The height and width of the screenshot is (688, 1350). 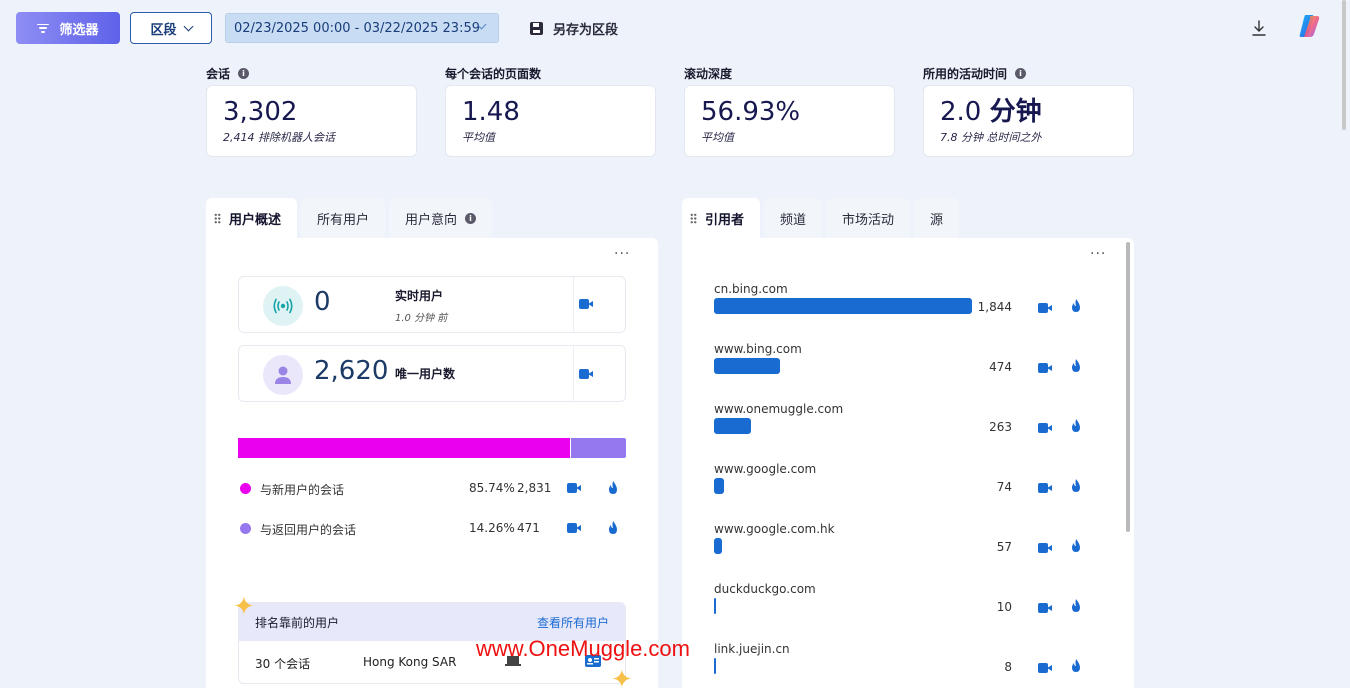 I want to click on kpi-value: 2.0, so click(x=961, y=112).